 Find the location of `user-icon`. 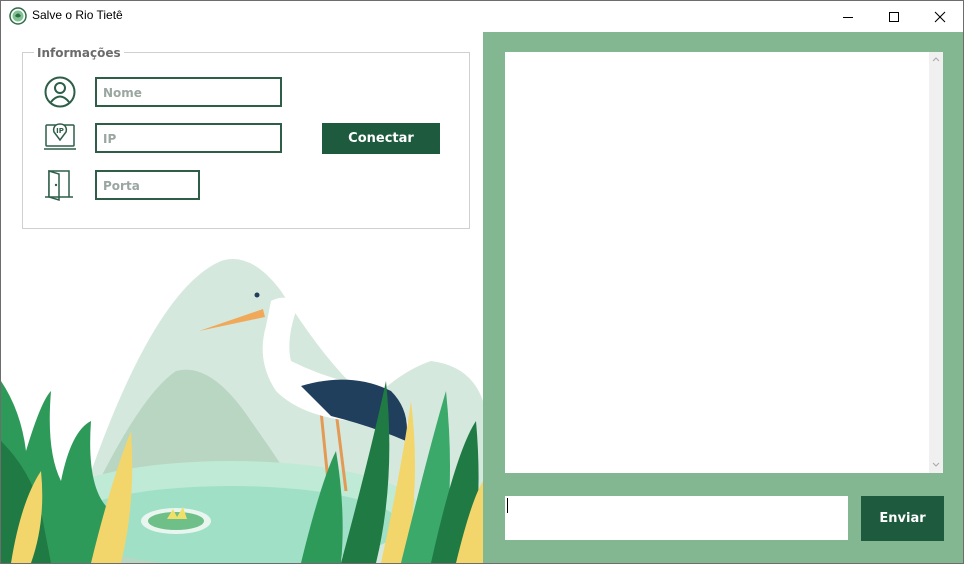

user-icon is located at coordinates (60, 92).